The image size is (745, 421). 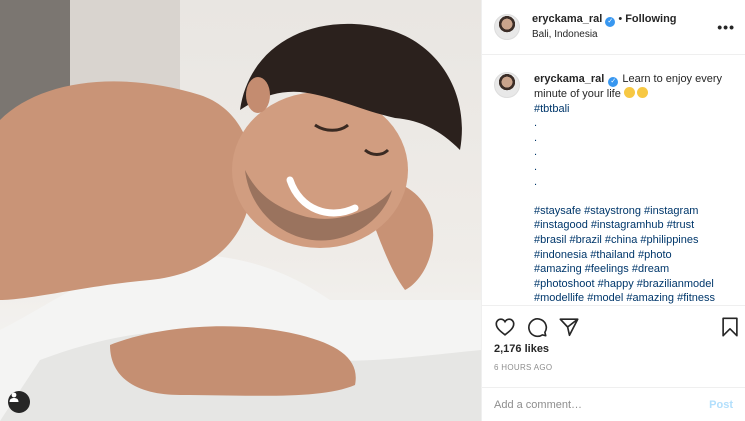 I want to click on hashtag-line: #modellife #model #amazing #fitness, so click(x=629, y=297).